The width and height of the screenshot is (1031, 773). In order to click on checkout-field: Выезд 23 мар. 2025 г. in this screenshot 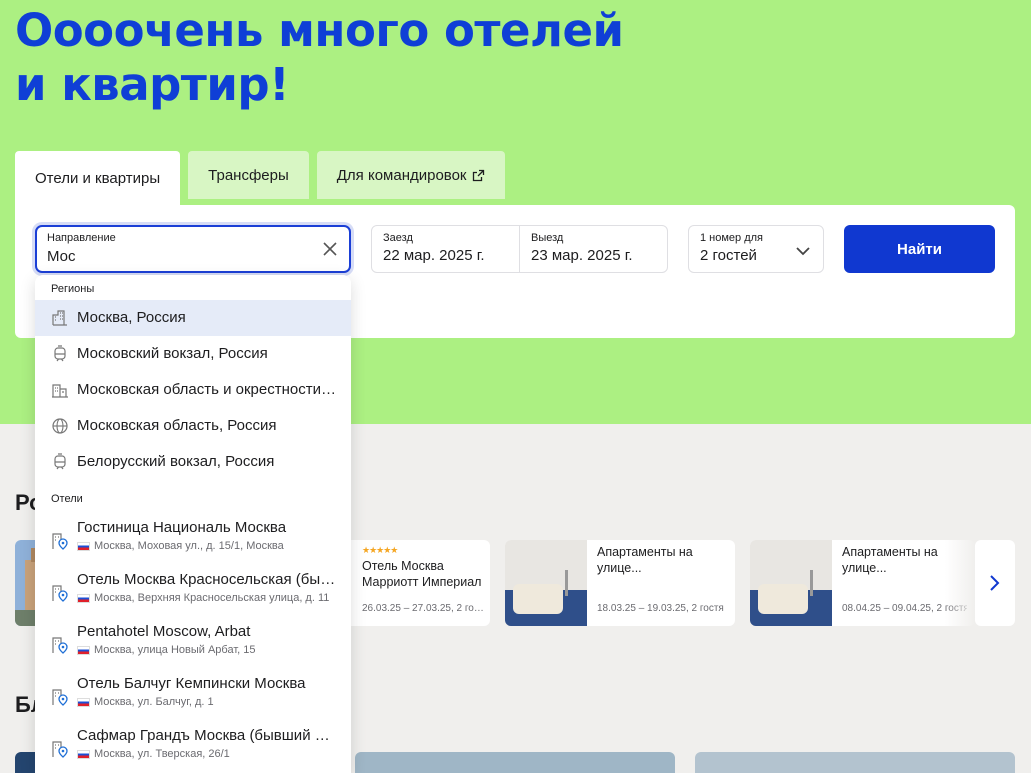, I will do `click(594, 249)`.